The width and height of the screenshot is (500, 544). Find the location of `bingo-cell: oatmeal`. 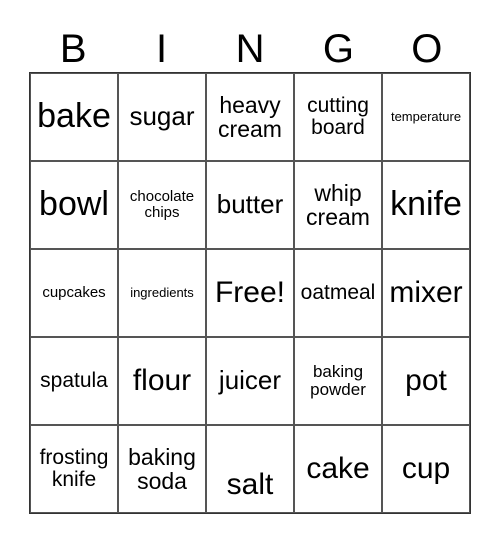

bingo-cell: oatmeal is located at coordinates (338, 293).